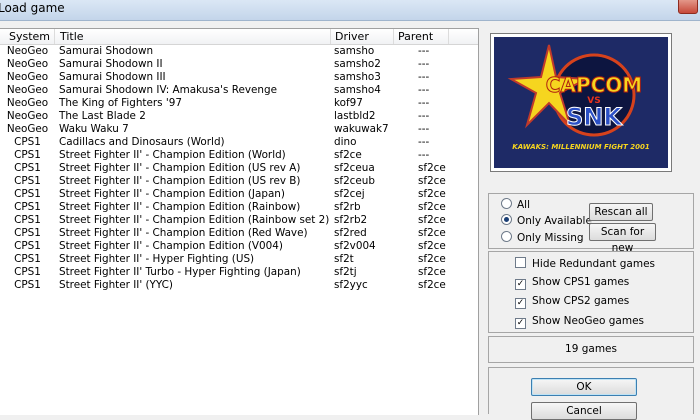  What do you see at coordinates (239, 129) in the screenshot?
I see `table-row: NeoGeo Waku Waku 7 wakuwak7 ---` at bounding box center [239, 129].